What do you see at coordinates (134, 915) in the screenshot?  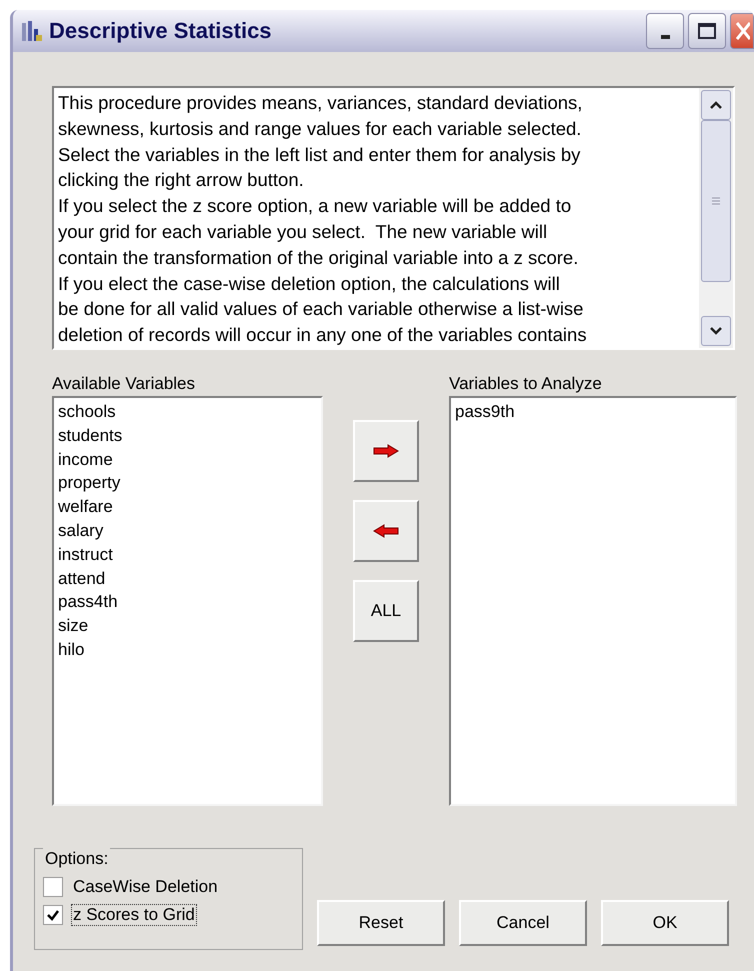 I see `checkbox-label: z Scores to Grid` at bounding box center [134, 915].